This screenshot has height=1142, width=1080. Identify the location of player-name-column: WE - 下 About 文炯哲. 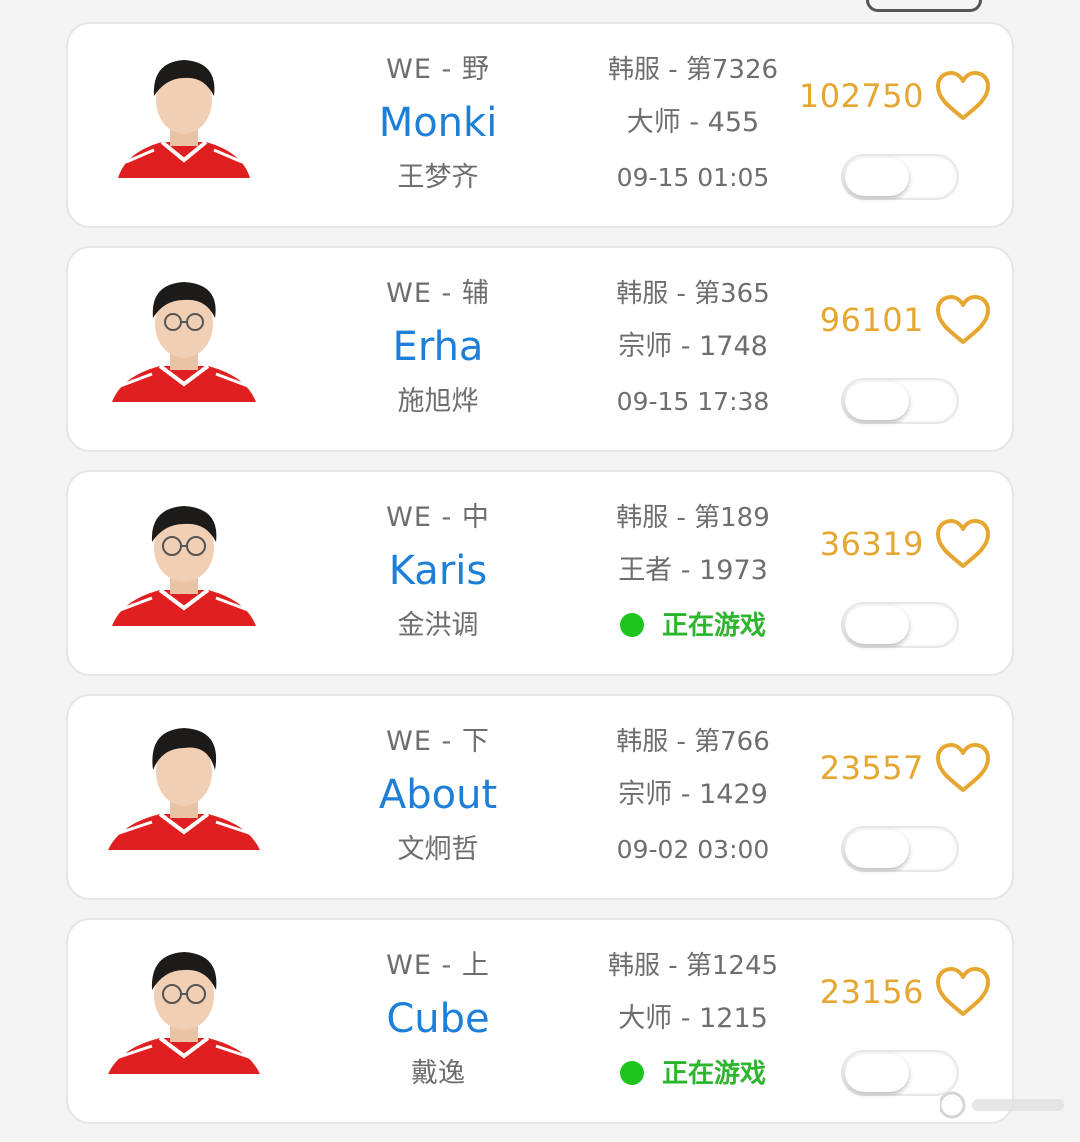
(438, 797).